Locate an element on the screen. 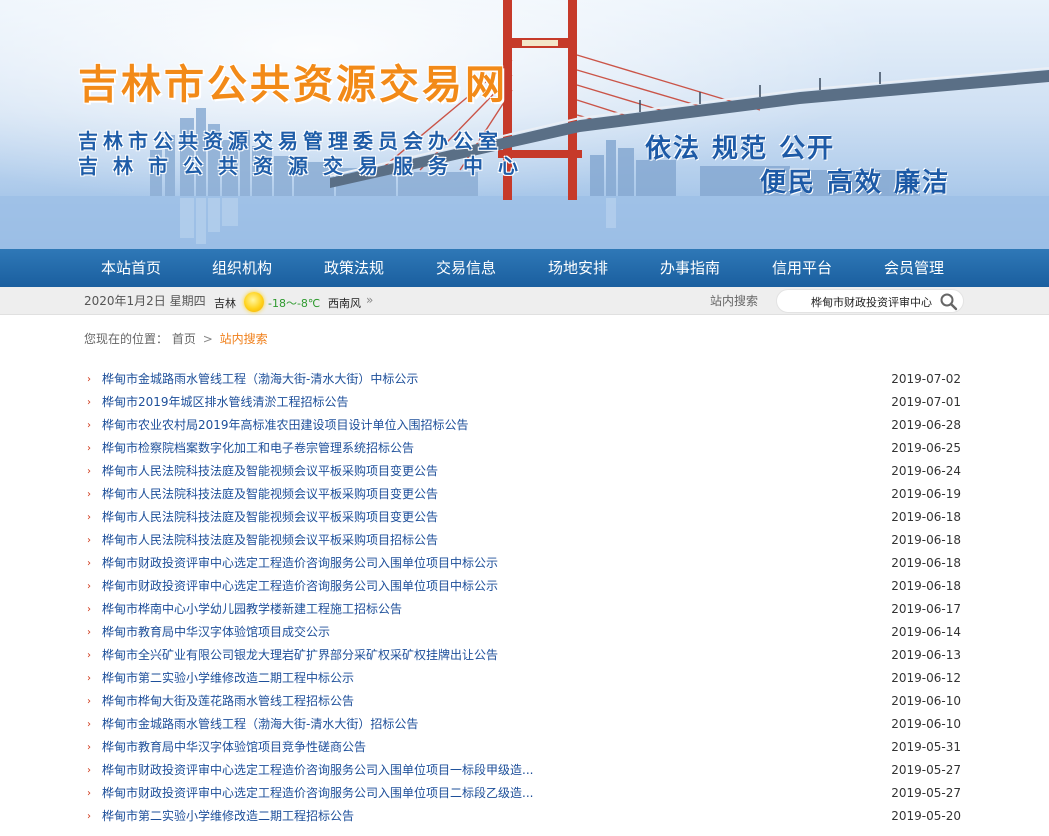  nav-item-trade-info: 交易信息 is located at coordinates (466, 268).